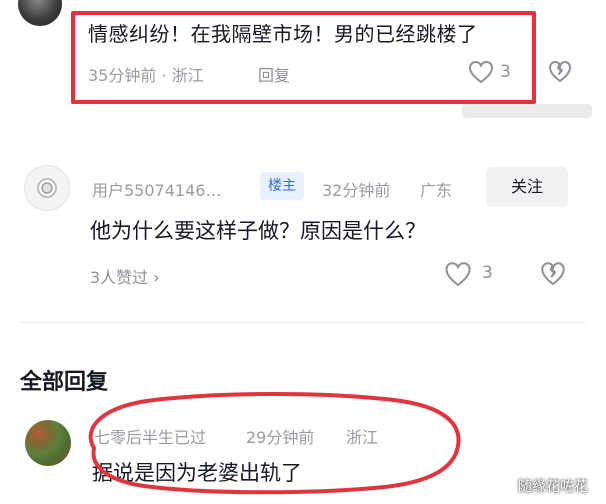 The height and width of the screenshot is (504, 606). I want to click on reply-text: 据说是因为老婆出轨了, so click(197, 473).